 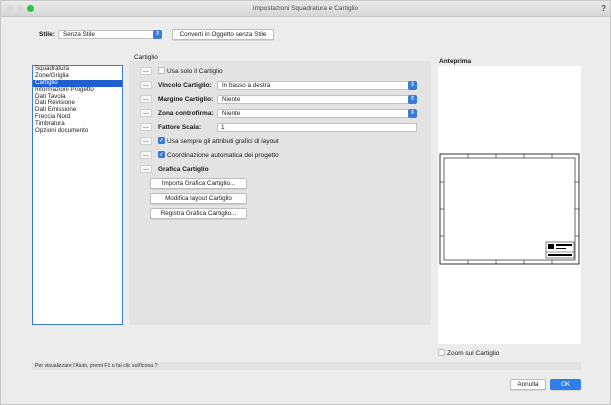 What do you see at coordinates (246, 85) in the screenshot?
I see `vincolo-value: In basso a destra` at bounding box center [246, 85].